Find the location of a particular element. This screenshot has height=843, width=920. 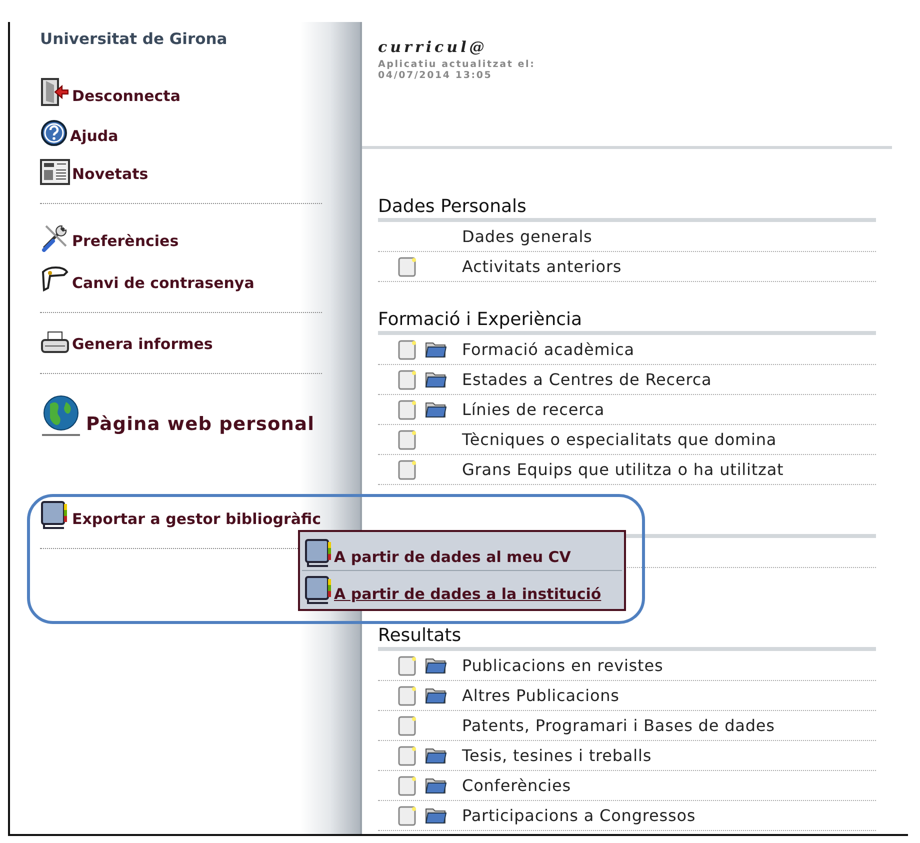

section-link: Activitats anteriors is located at coordinates (542, 266).